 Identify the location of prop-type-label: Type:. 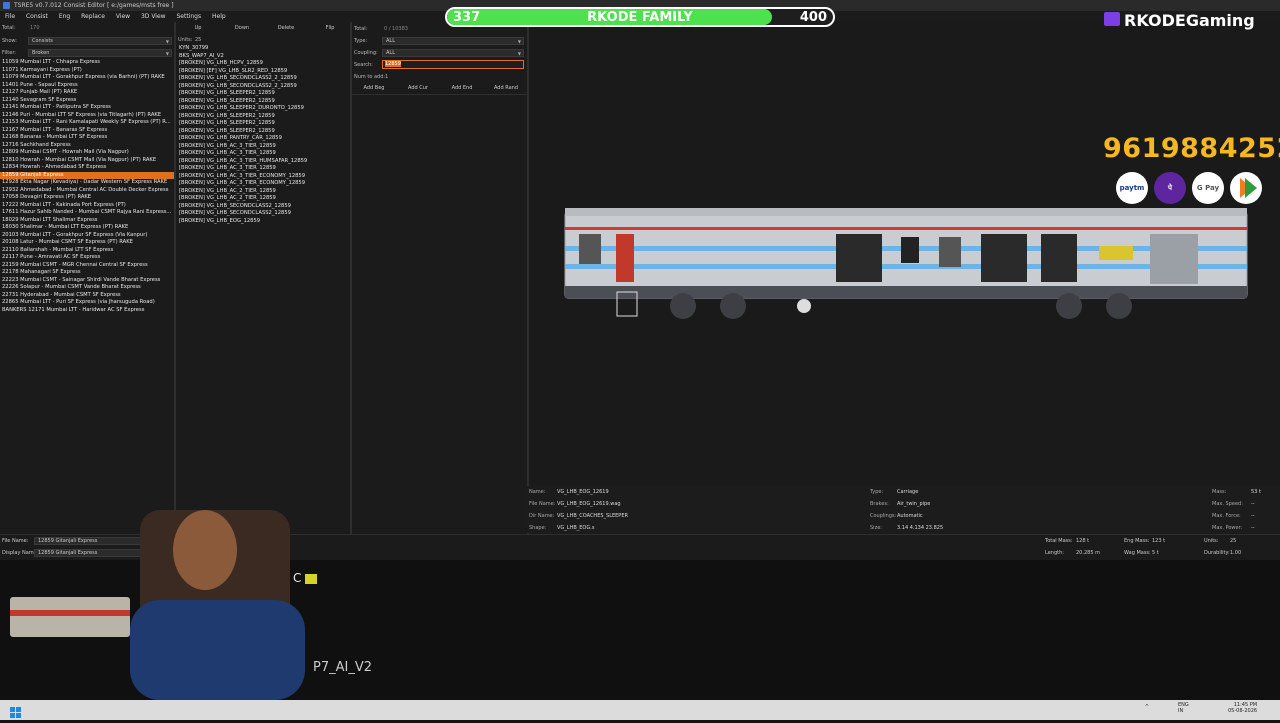
(877, 492).